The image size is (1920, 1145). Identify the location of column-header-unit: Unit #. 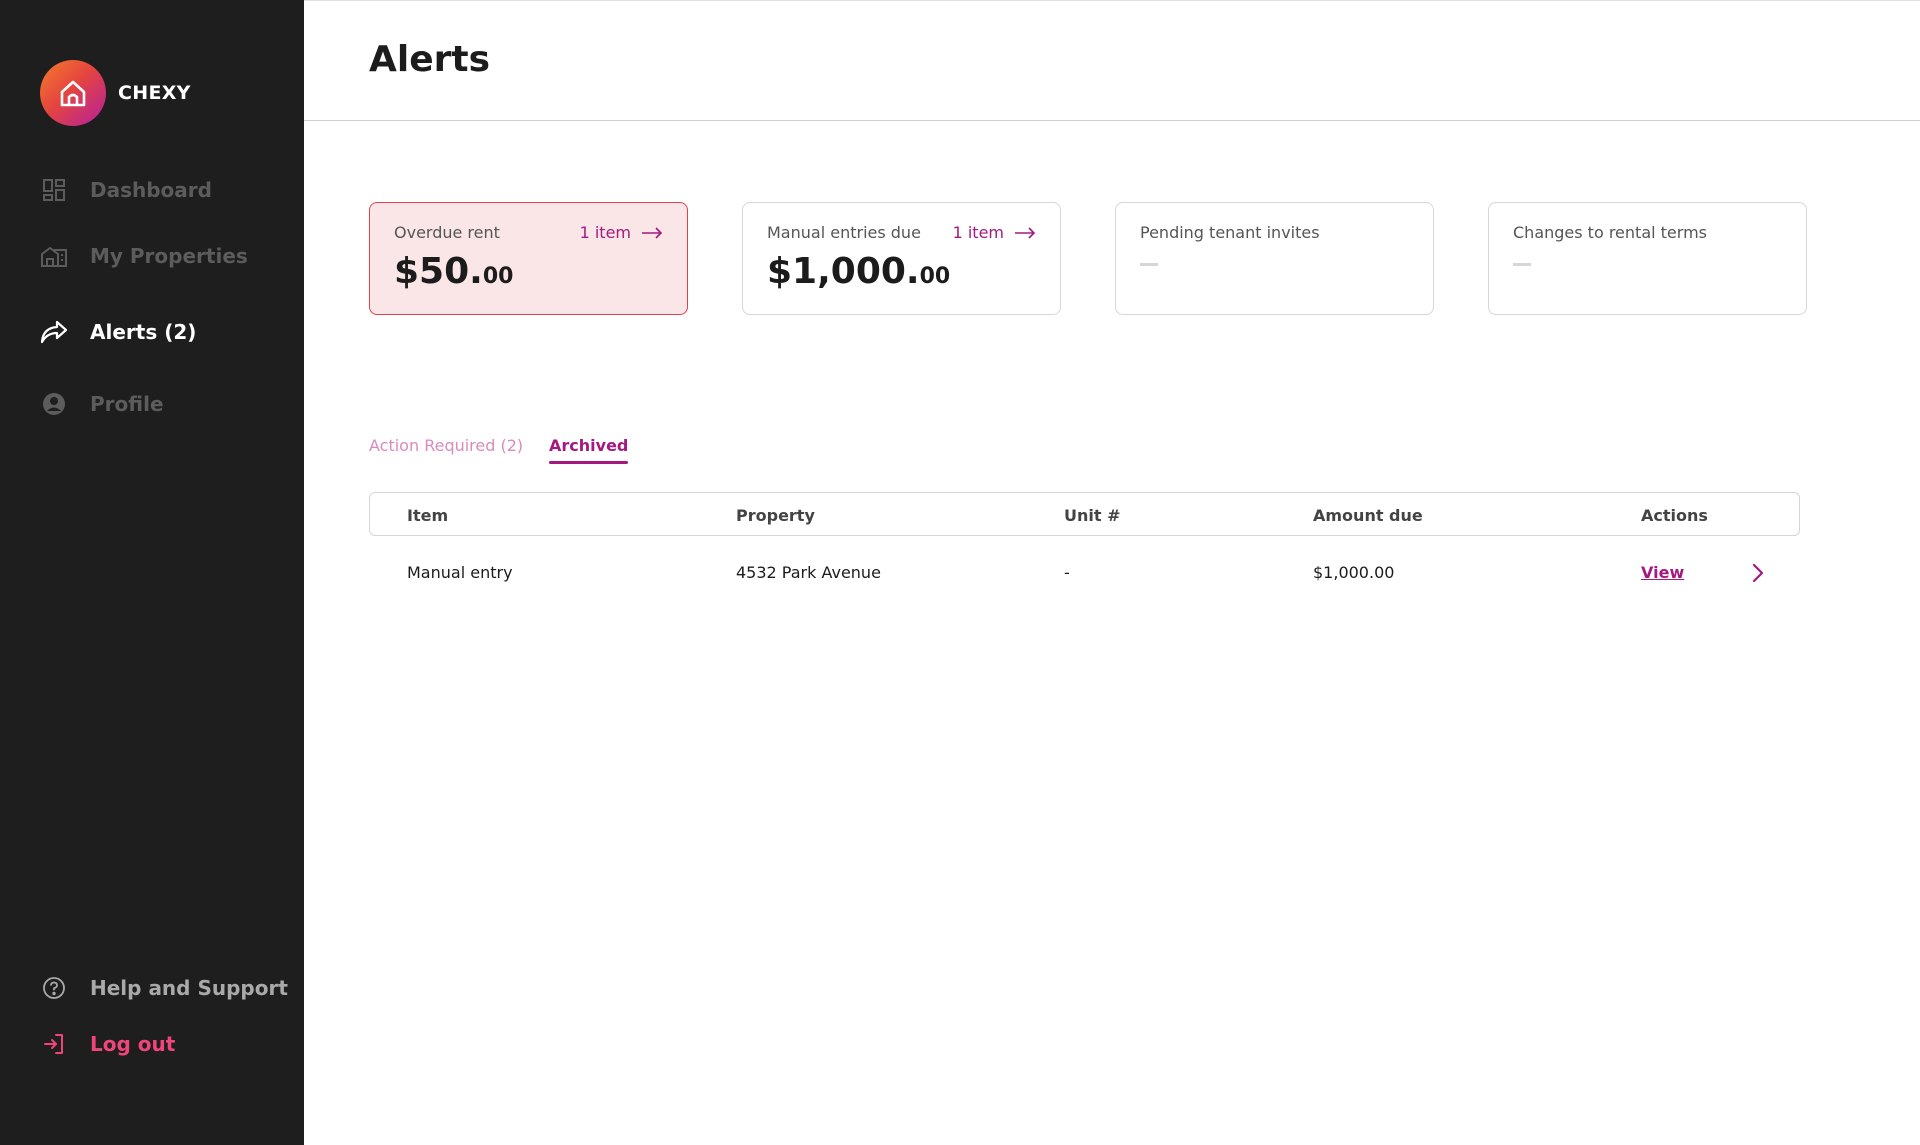
(1092, 515).